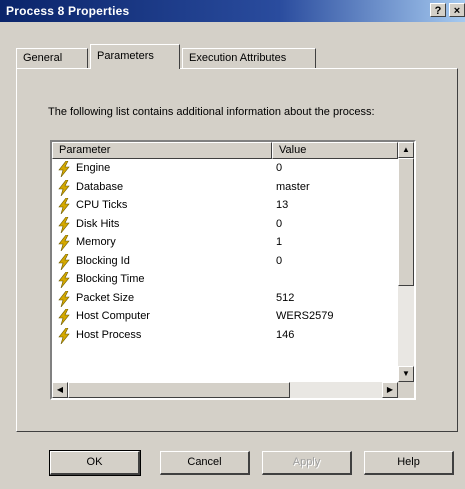 This screenshot has width=465, height=489. I want to click on list-item: Packet Size 512, so click(225, 299).